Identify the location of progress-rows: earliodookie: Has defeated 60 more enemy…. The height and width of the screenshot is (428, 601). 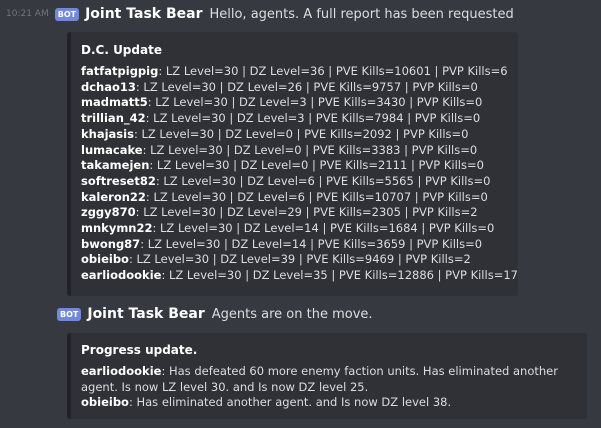
(332, 387).